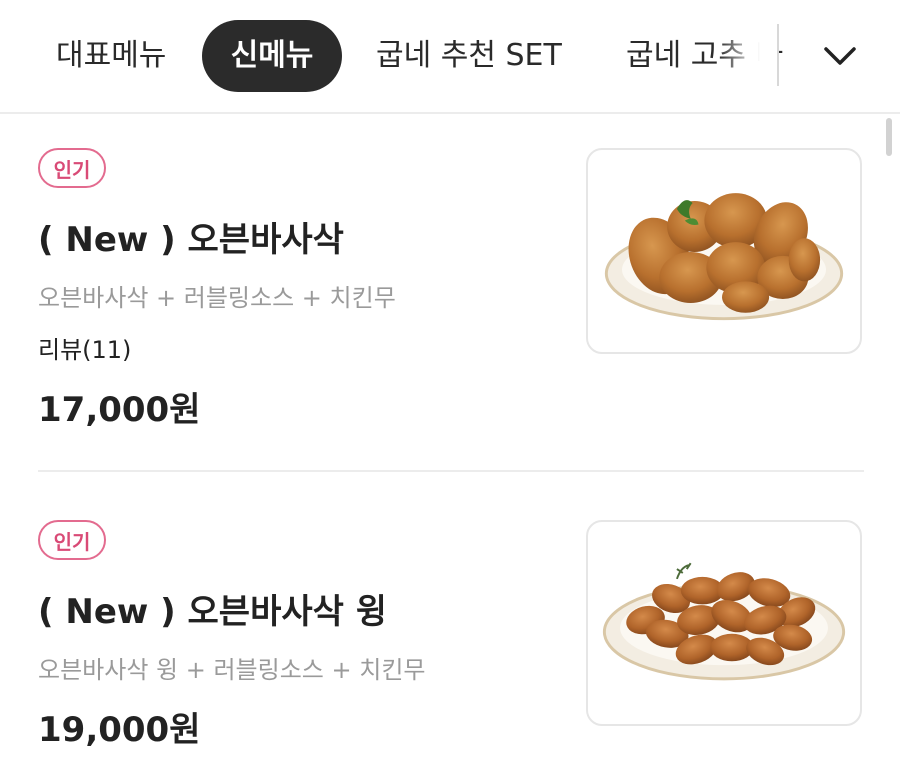  I want to click on scrollbar-thumb, so click(889, 137).